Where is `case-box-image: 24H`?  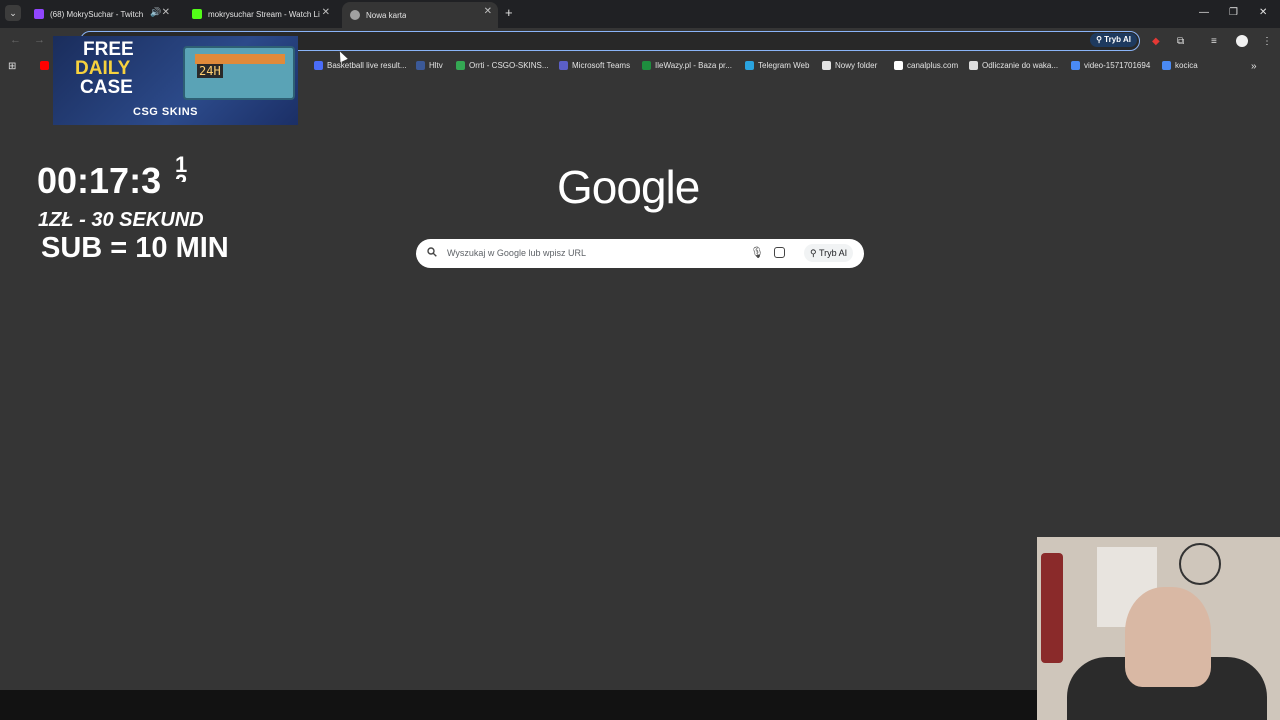 case-box-image: 24H is located at coordinates (239, 73).